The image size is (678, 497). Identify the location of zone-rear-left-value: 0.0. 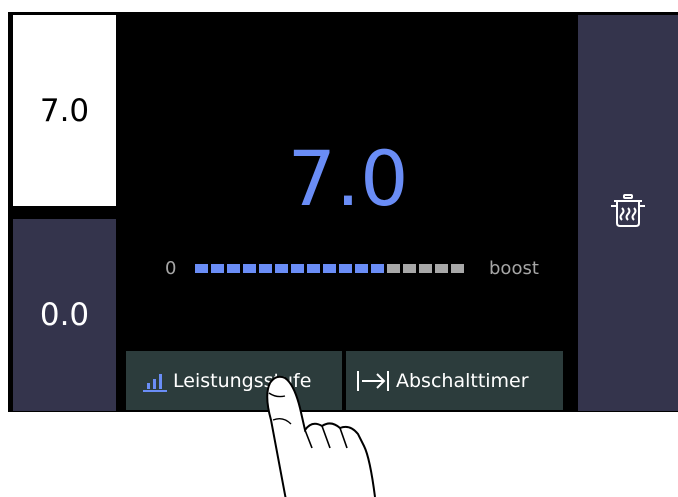
(64, 315).